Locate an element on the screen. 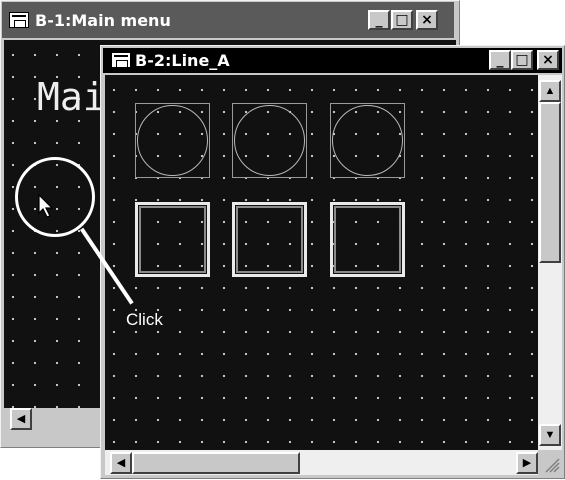 The image size is (565, 480). line-a-maximize-button: □ is located at coordinates (522, 60).